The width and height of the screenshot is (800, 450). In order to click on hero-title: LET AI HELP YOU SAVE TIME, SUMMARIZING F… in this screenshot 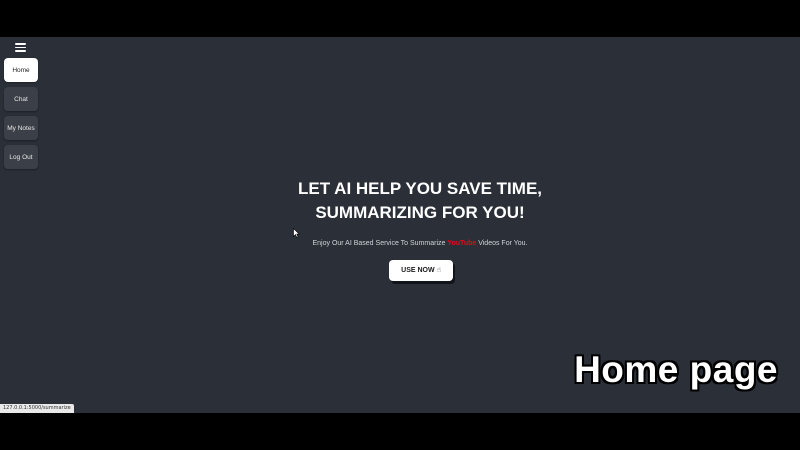, I will do `click(420, 201)`.